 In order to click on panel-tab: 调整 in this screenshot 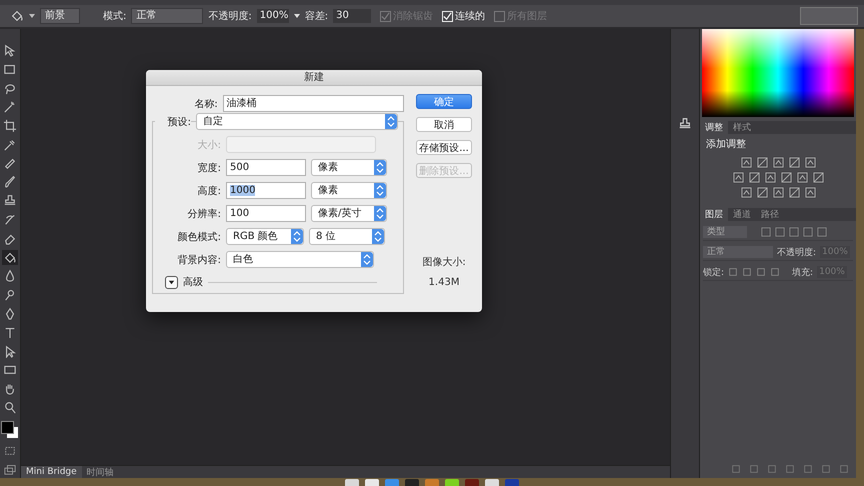, I will do `click(714, 127)`.